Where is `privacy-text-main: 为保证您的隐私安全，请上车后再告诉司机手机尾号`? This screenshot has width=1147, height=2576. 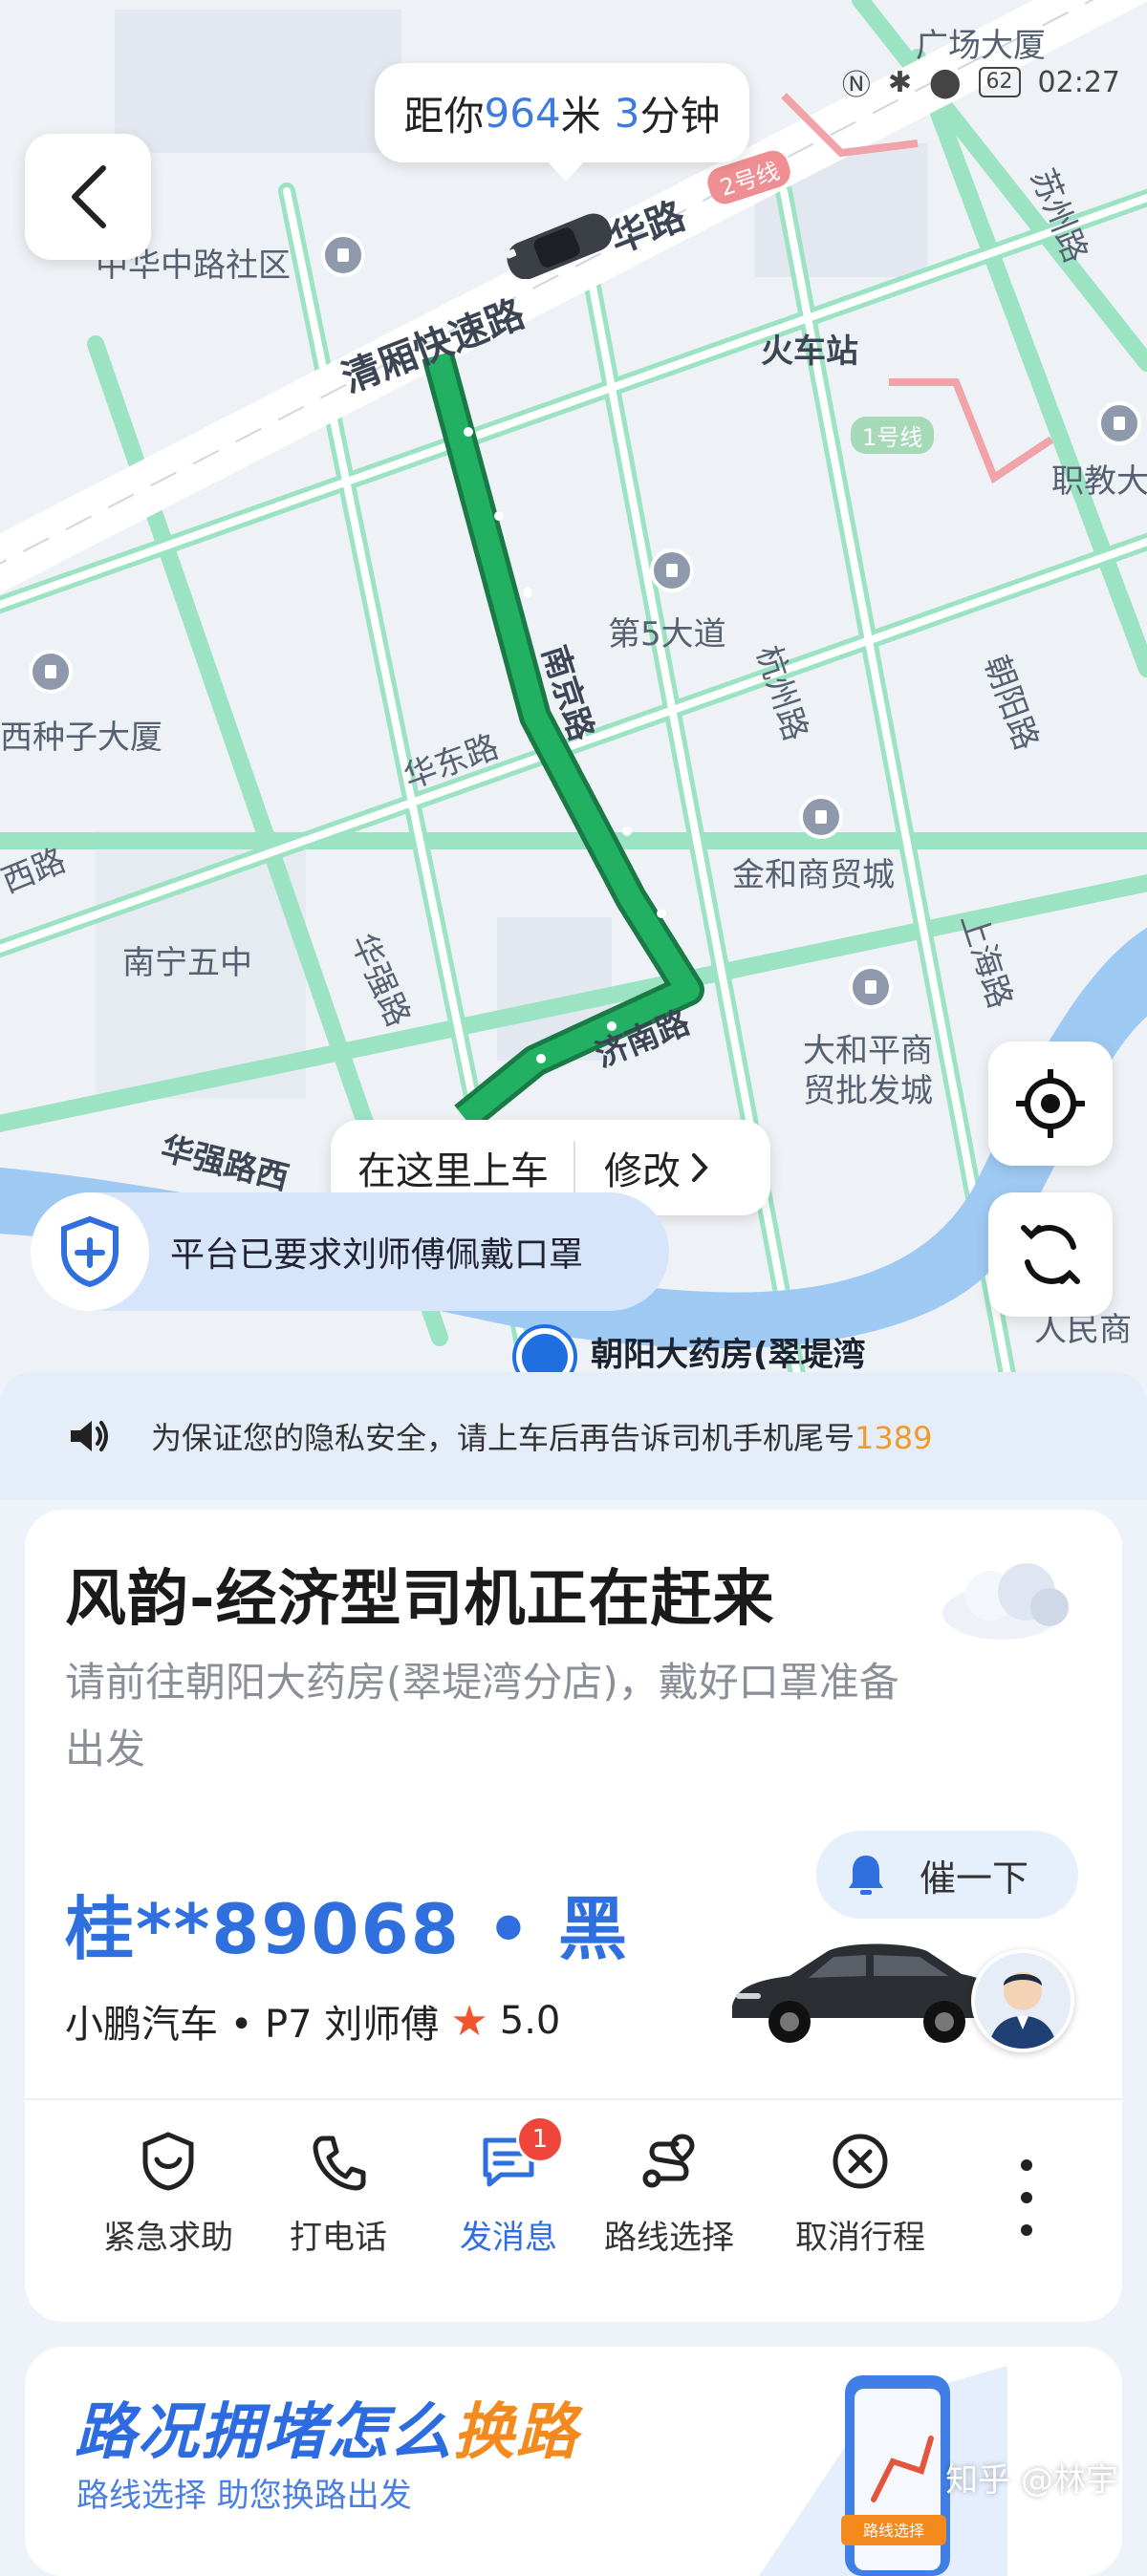 privacy-text-main: 为保证您的隐私安全，请上车后再告诉司机手机尾号 is located at coordinates (503, 1438).